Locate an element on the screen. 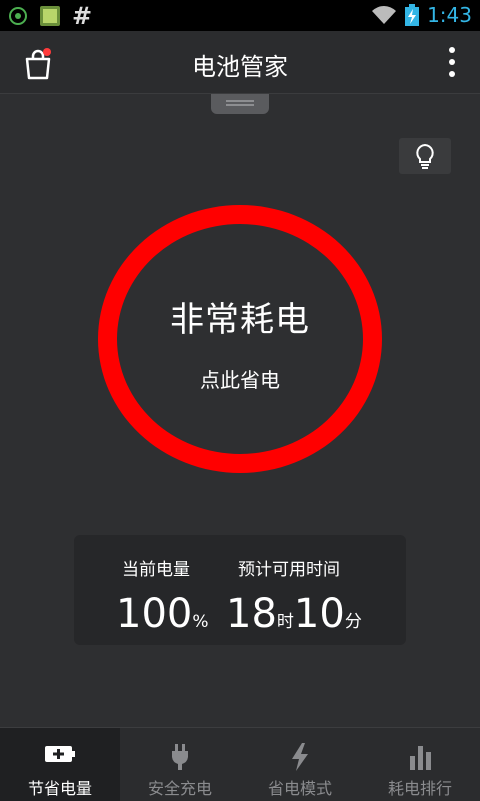 Image resolution: width=480 pixels, height=801 pixels. remaining-time-value: 18时10分 is located at coordinates (294, 614).